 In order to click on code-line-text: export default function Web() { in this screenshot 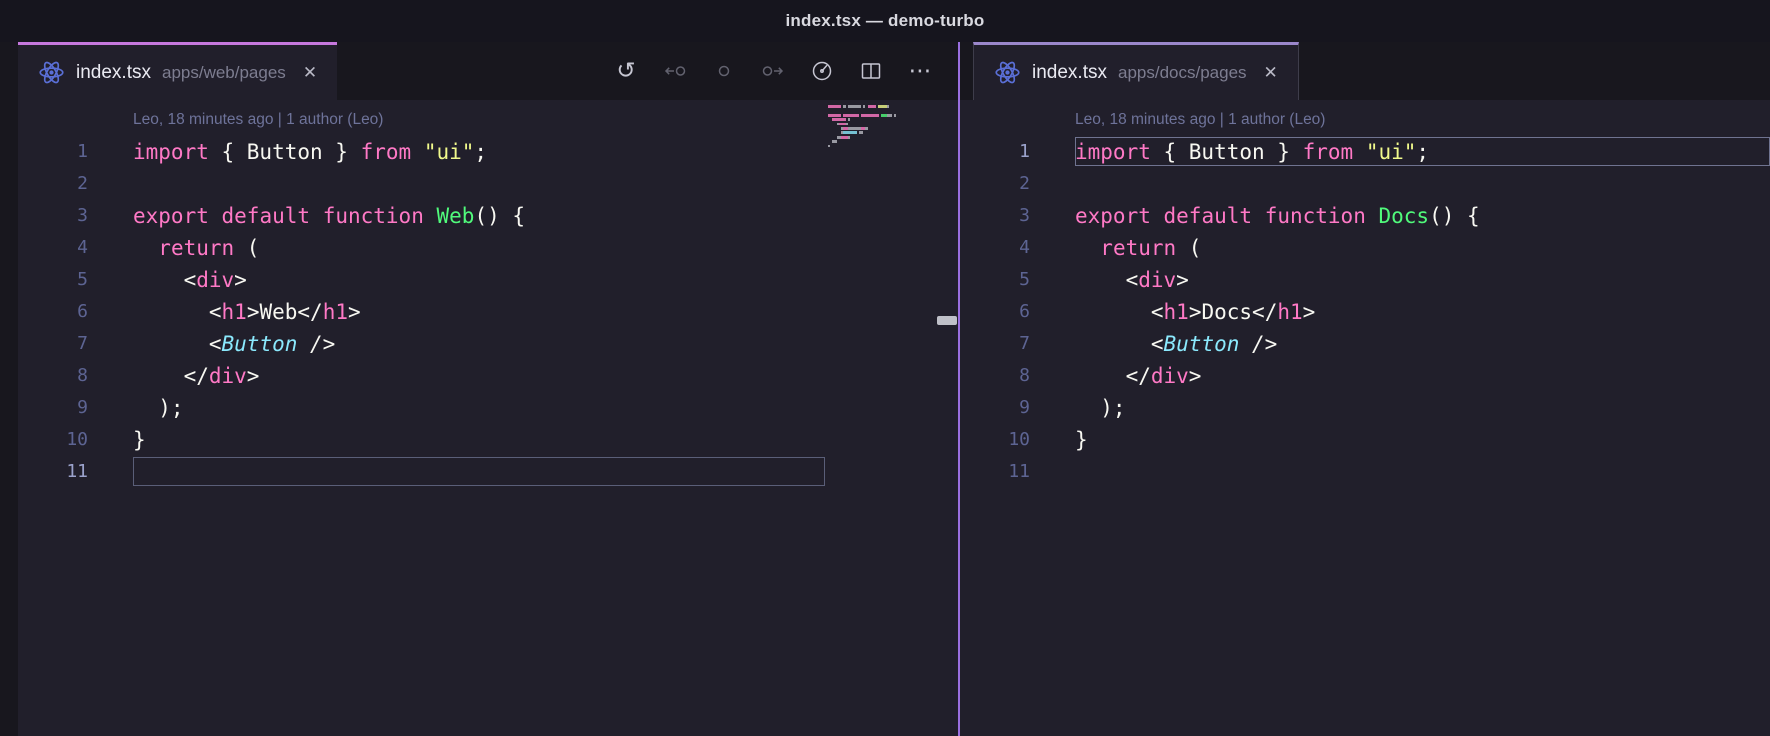, I will do `click(306, 216)`.